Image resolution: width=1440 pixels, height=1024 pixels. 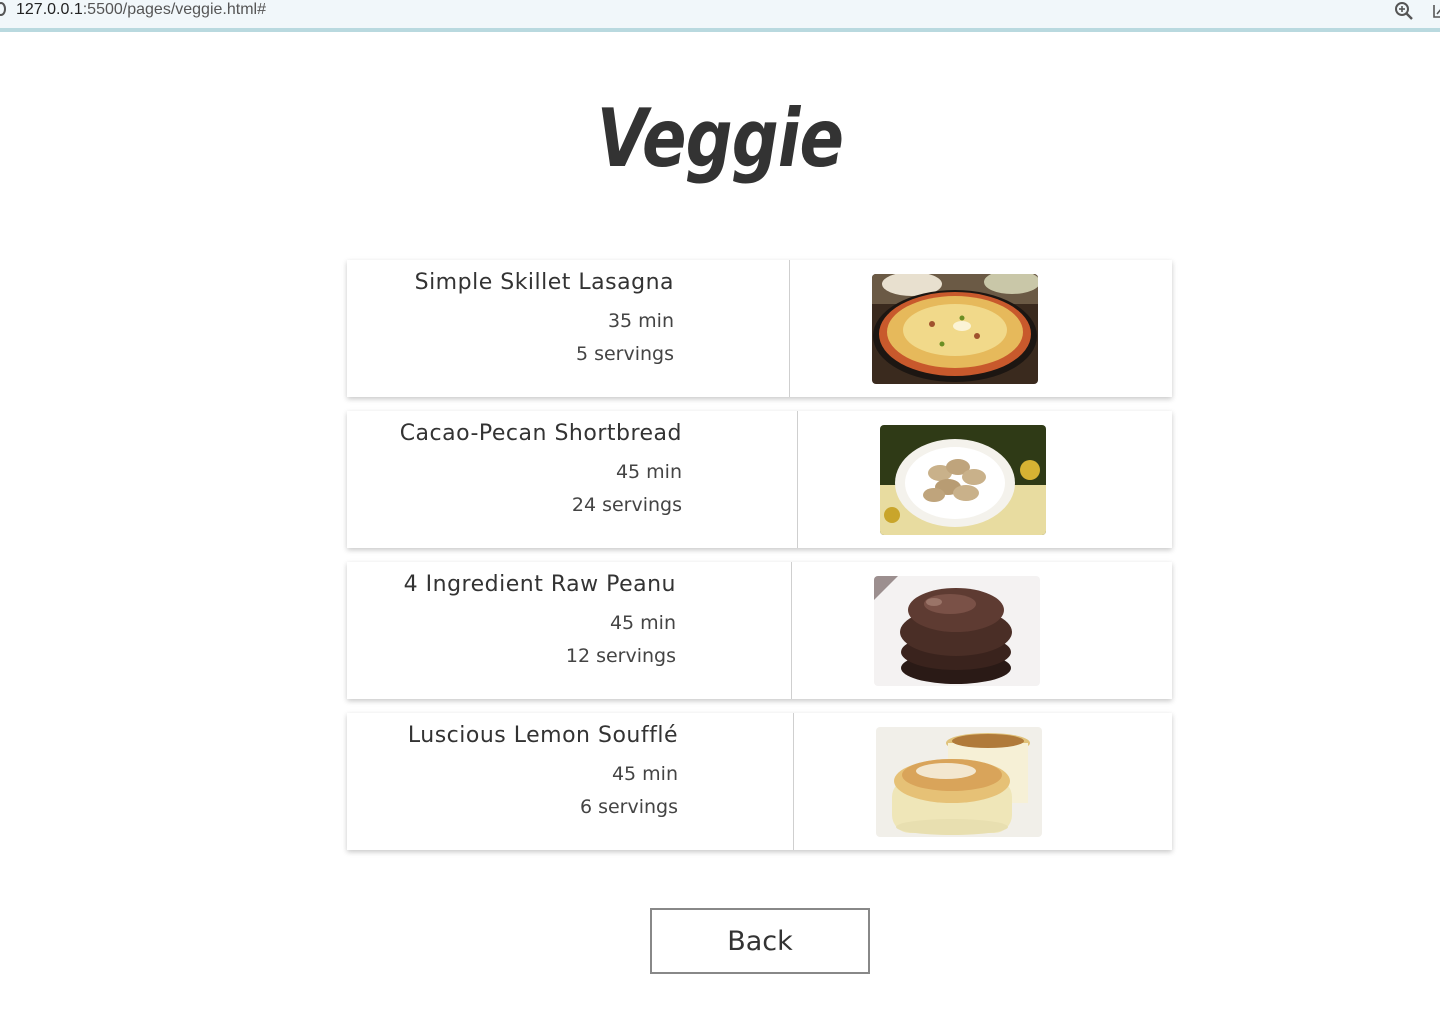 I want to click on skillet-lasagna-photo, so click(x=955, y=329).